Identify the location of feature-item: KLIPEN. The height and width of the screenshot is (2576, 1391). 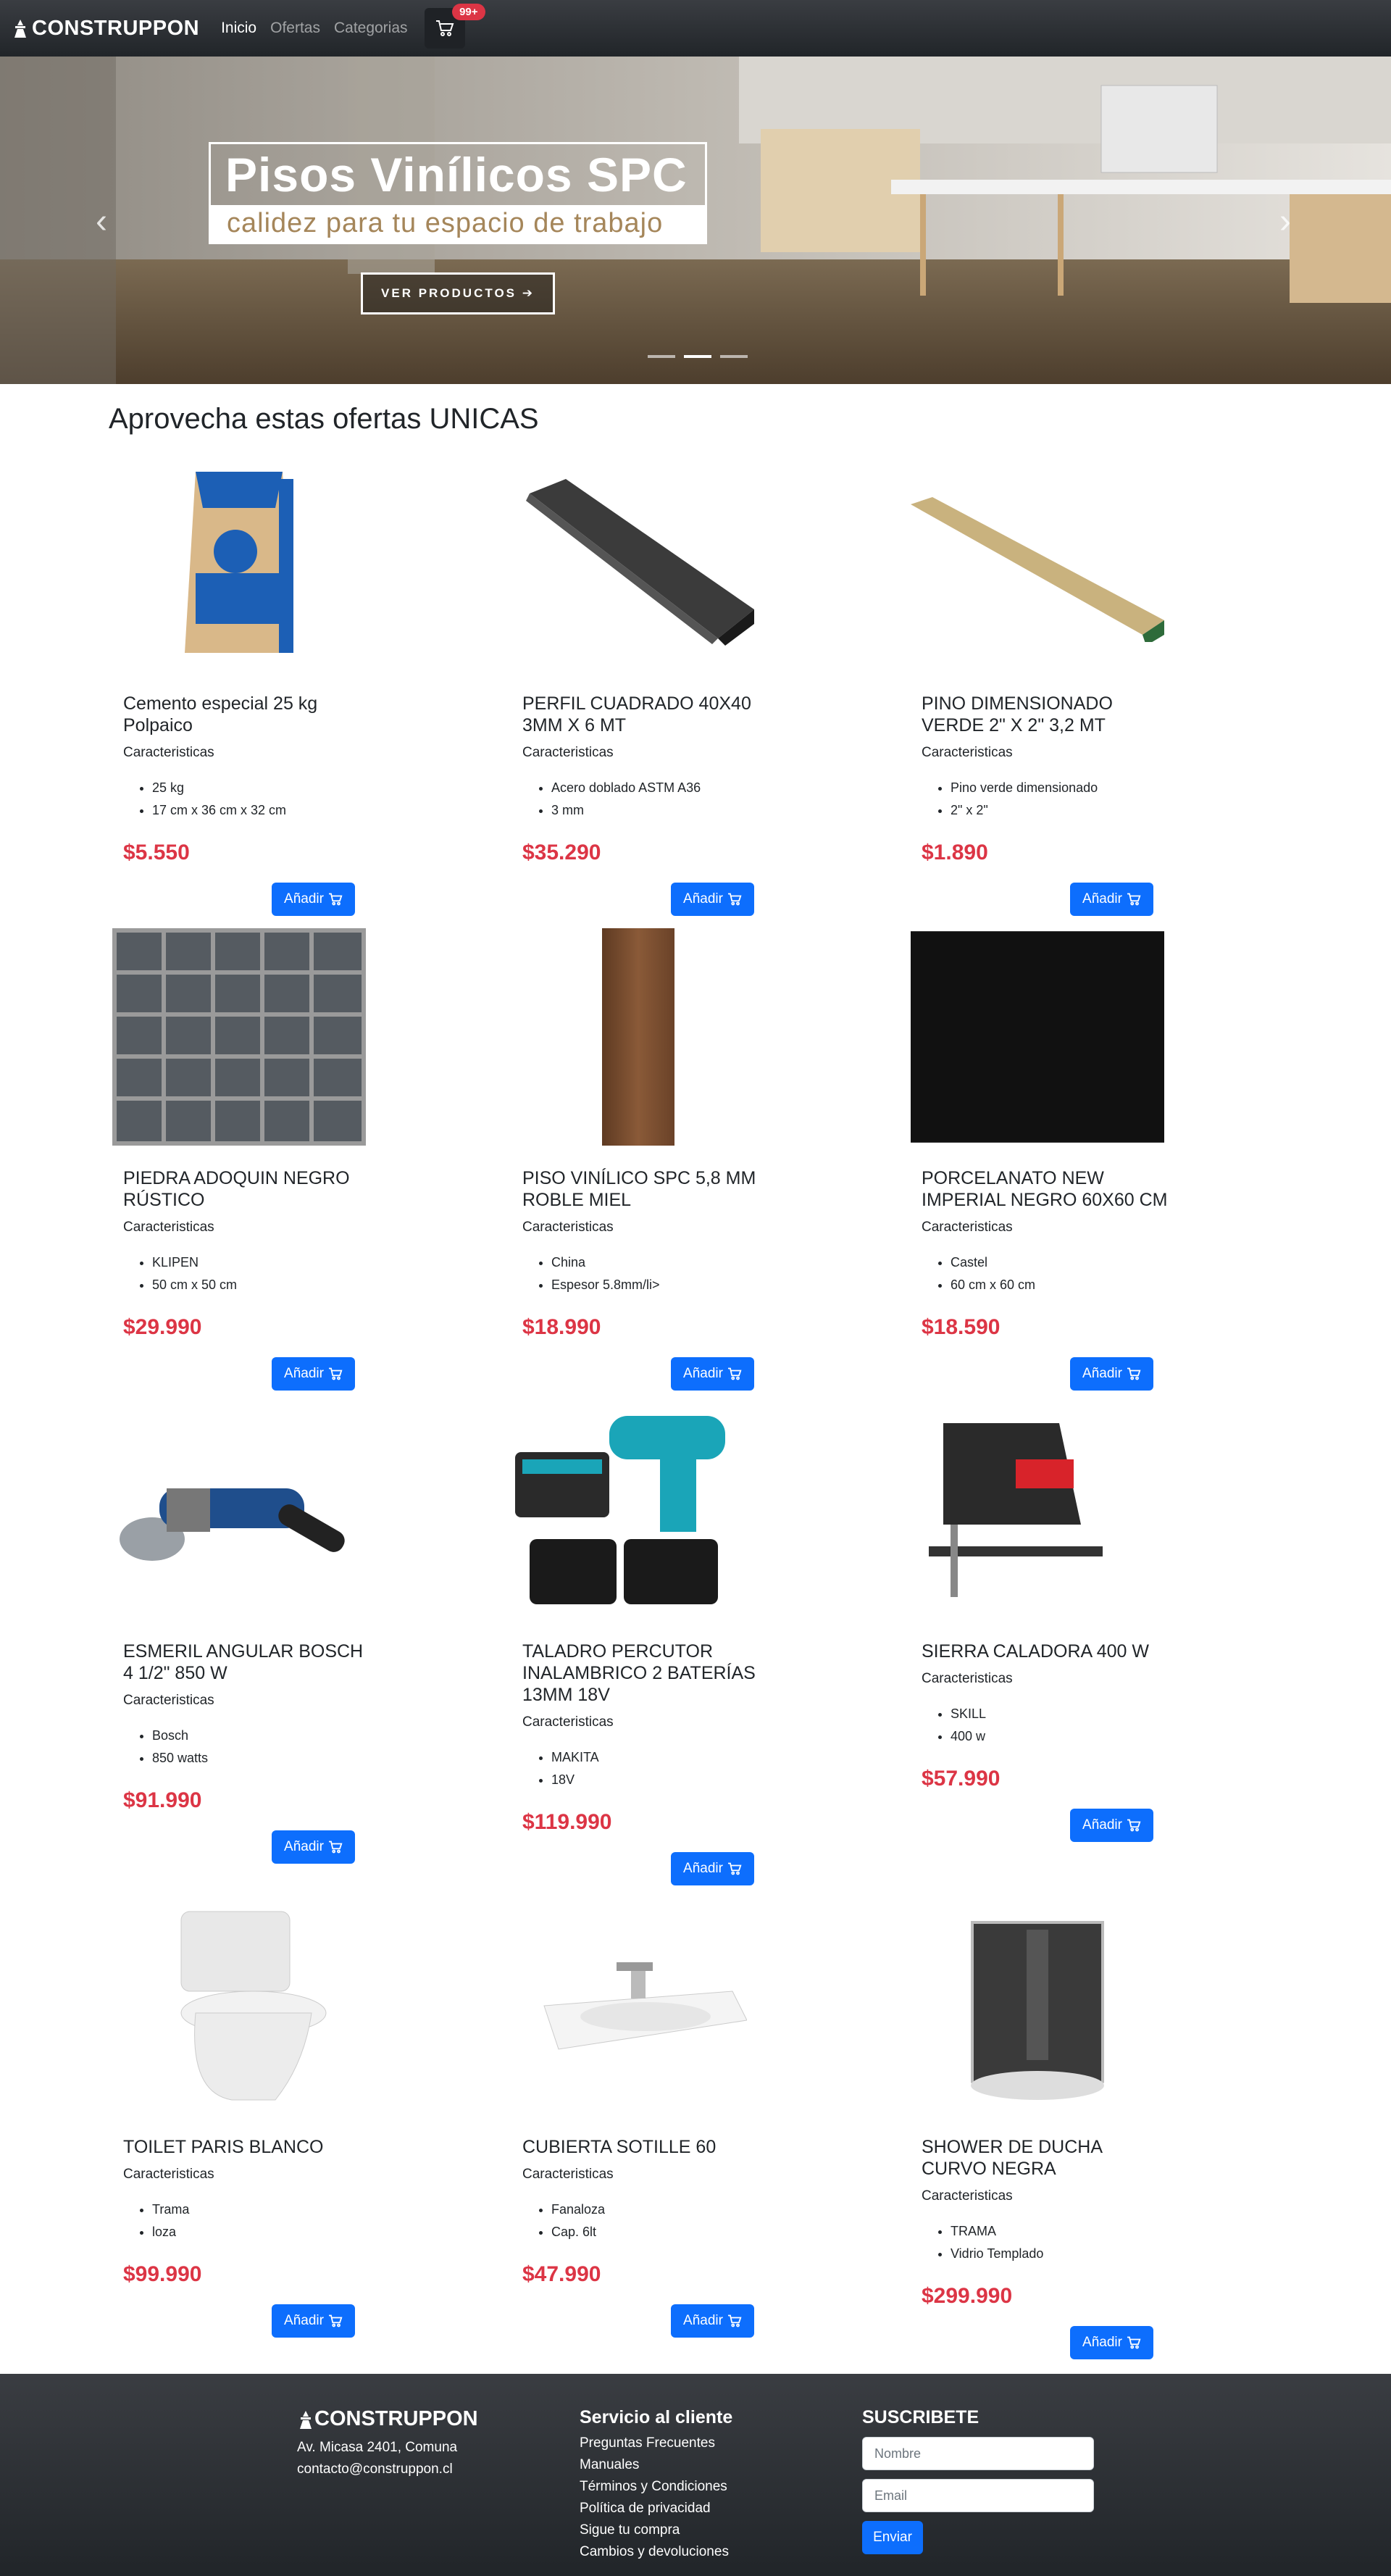
(271, 1262).